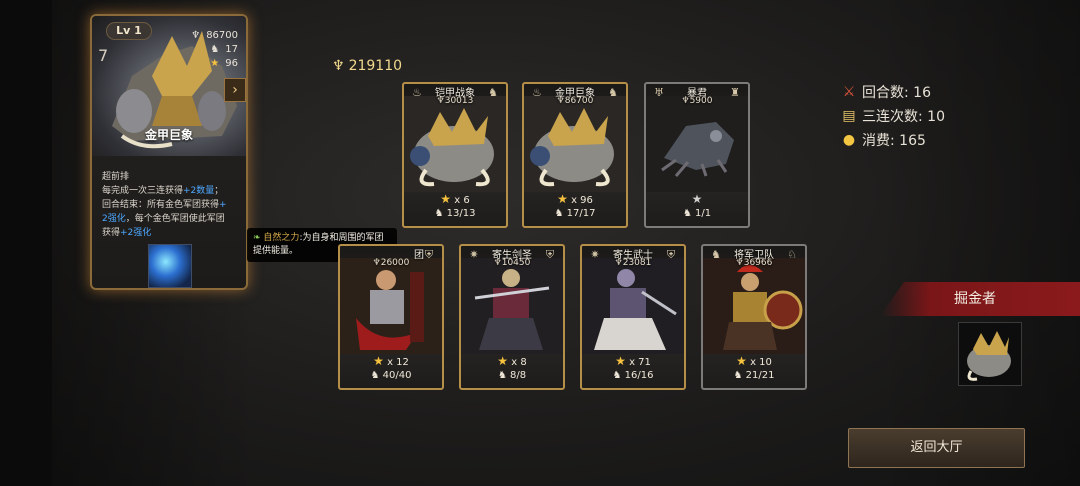 Image resolution: width=1080 pixels, height=486 pixels. I want to click on unit-power: ♆26000, so click(391, 263).